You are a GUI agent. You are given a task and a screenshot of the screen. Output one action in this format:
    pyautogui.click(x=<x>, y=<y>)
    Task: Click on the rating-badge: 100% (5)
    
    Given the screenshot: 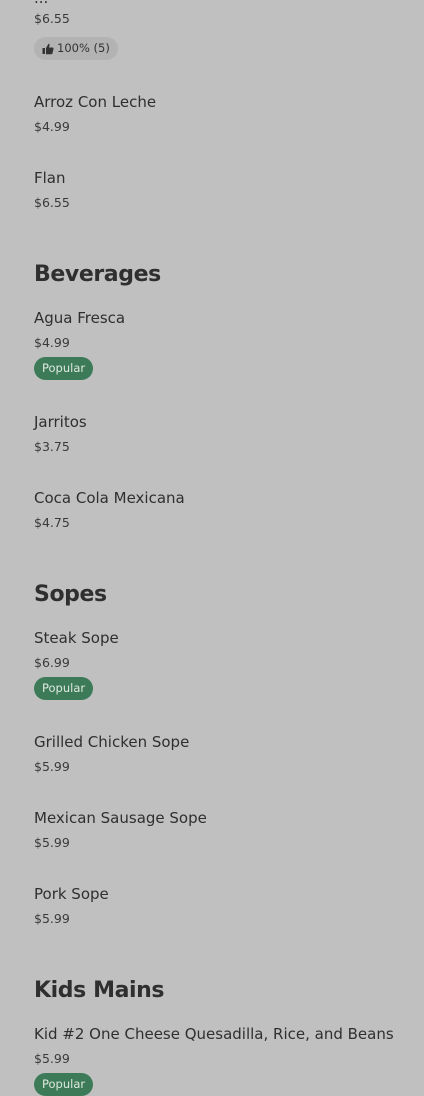 What is the action you would take?
    pyautogui.click(x=76, y=48)
    